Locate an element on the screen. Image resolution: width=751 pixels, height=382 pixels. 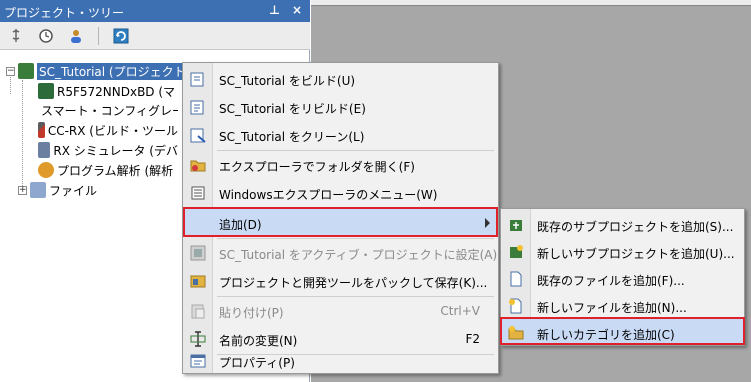
user-icon is located at coordinates (76, 36).